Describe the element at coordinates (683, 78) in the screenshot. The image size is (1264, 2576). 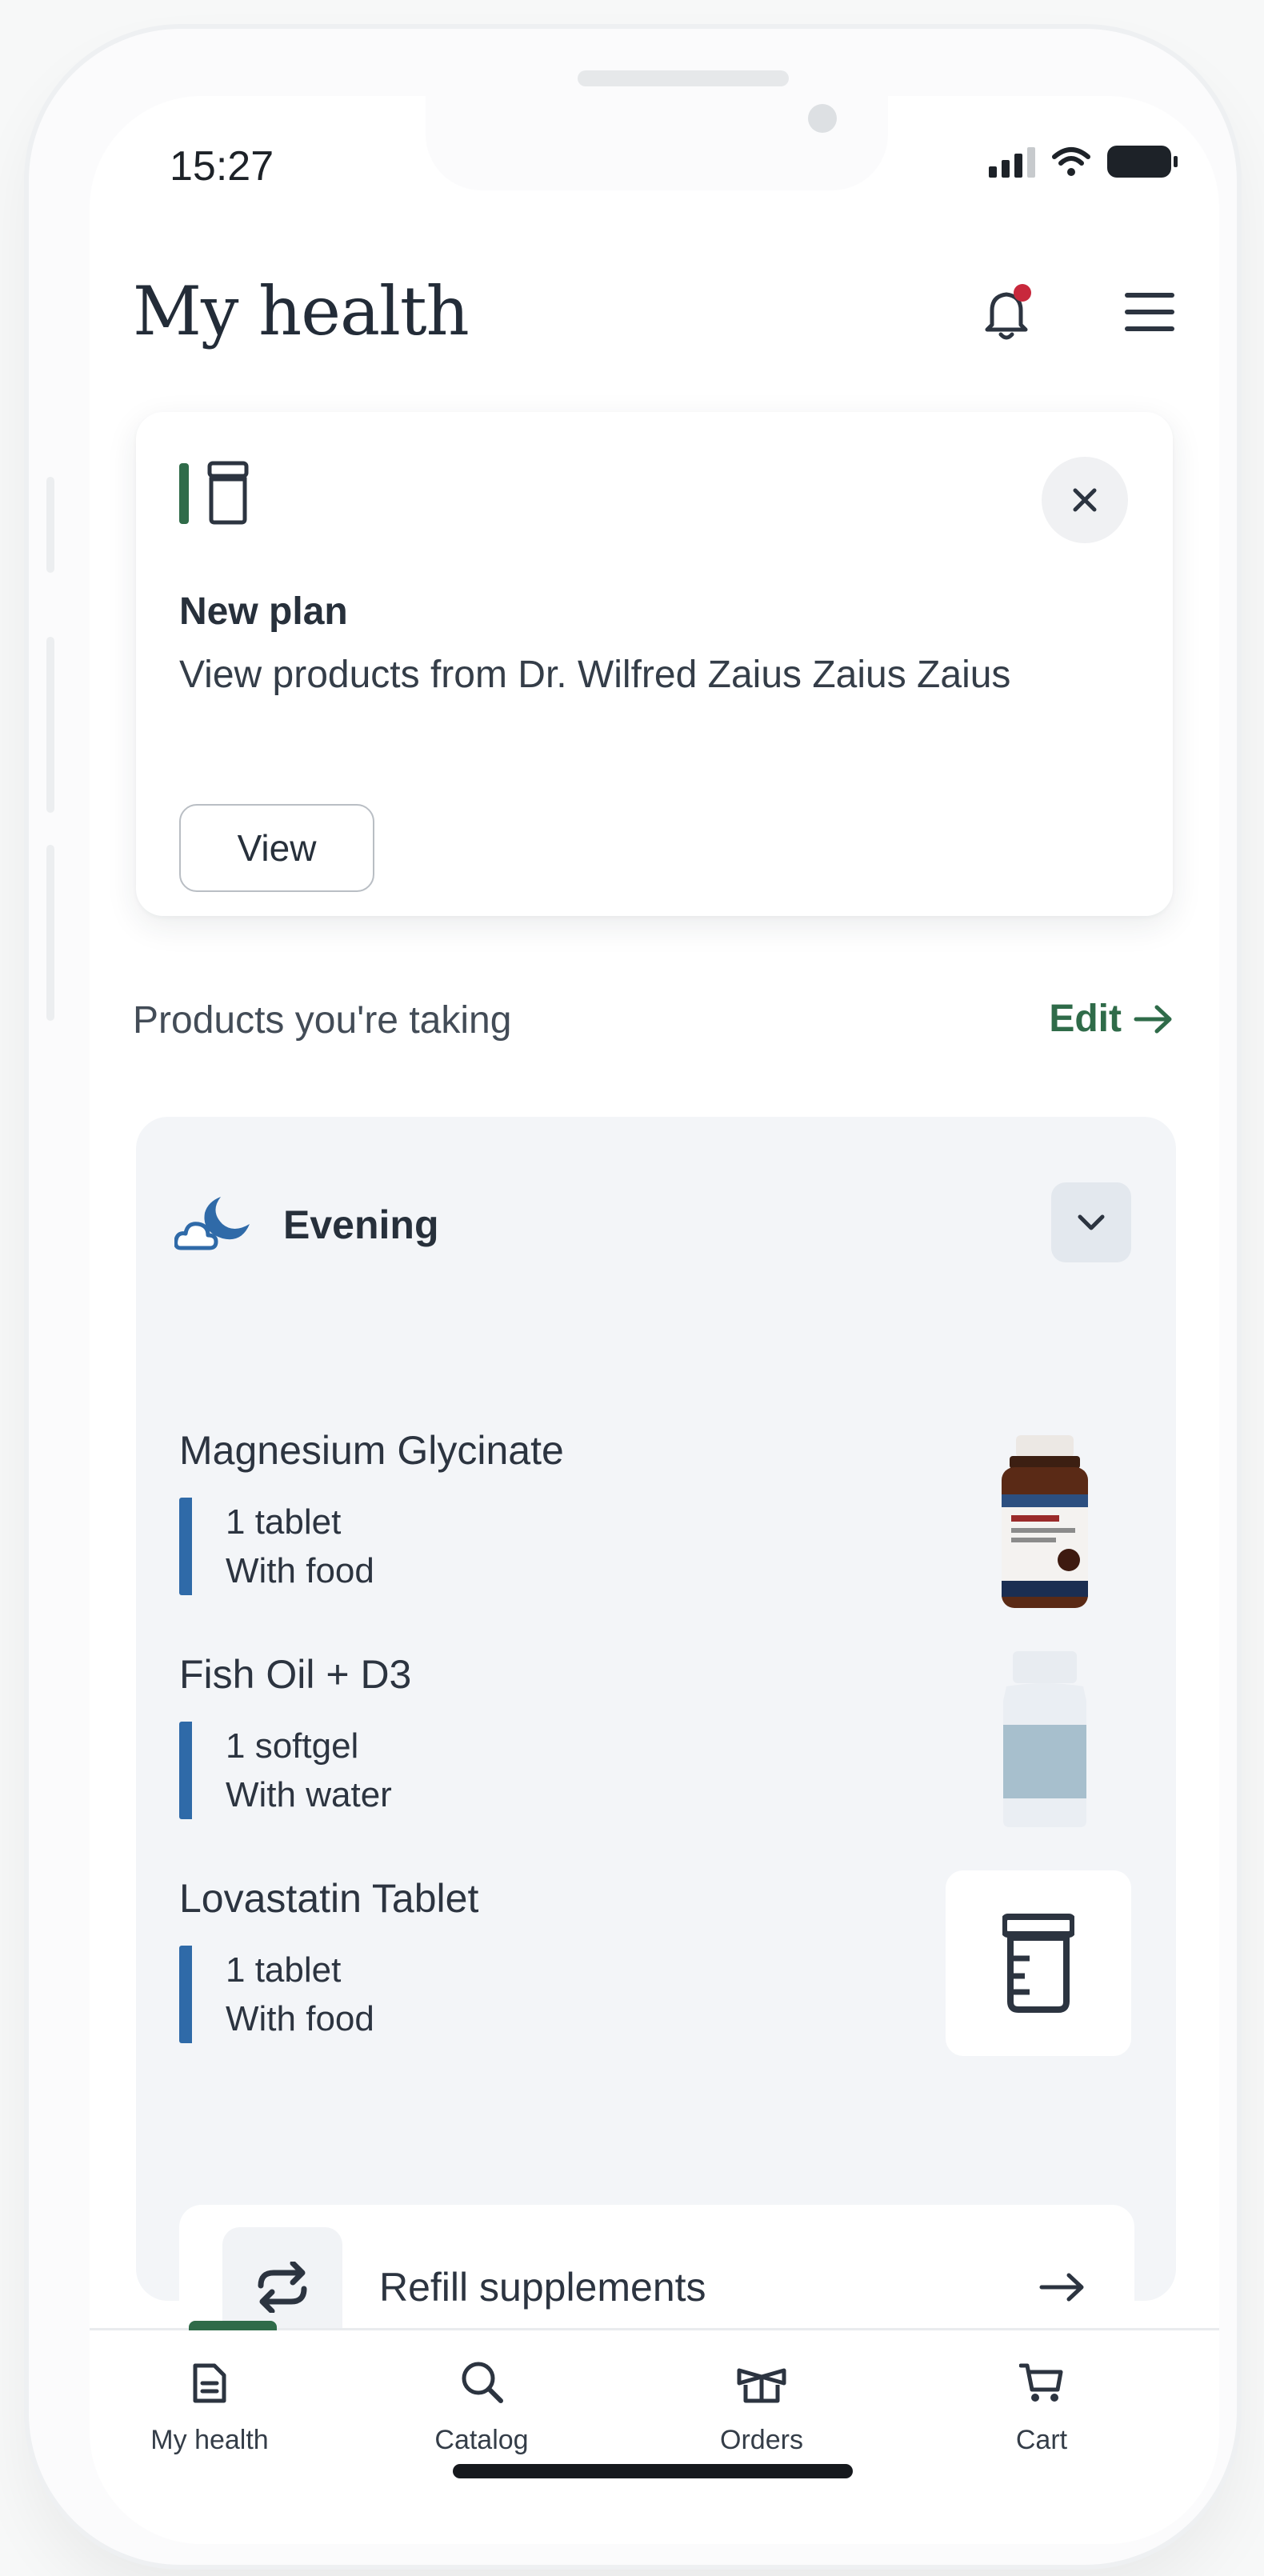
I see `speaker-grille` at that location.